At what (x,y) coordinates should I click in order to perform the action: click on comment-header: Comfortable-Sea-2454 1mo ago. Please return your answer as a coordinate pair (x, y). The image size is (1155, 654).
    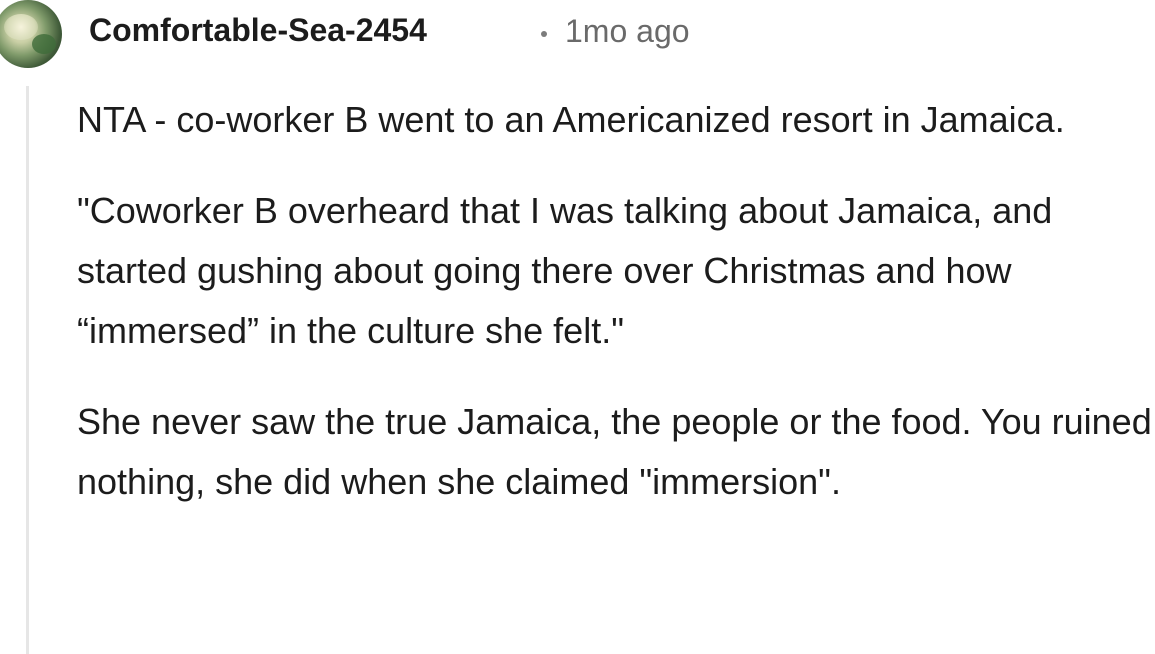
    Looking at the image, I should click on (577, 34).